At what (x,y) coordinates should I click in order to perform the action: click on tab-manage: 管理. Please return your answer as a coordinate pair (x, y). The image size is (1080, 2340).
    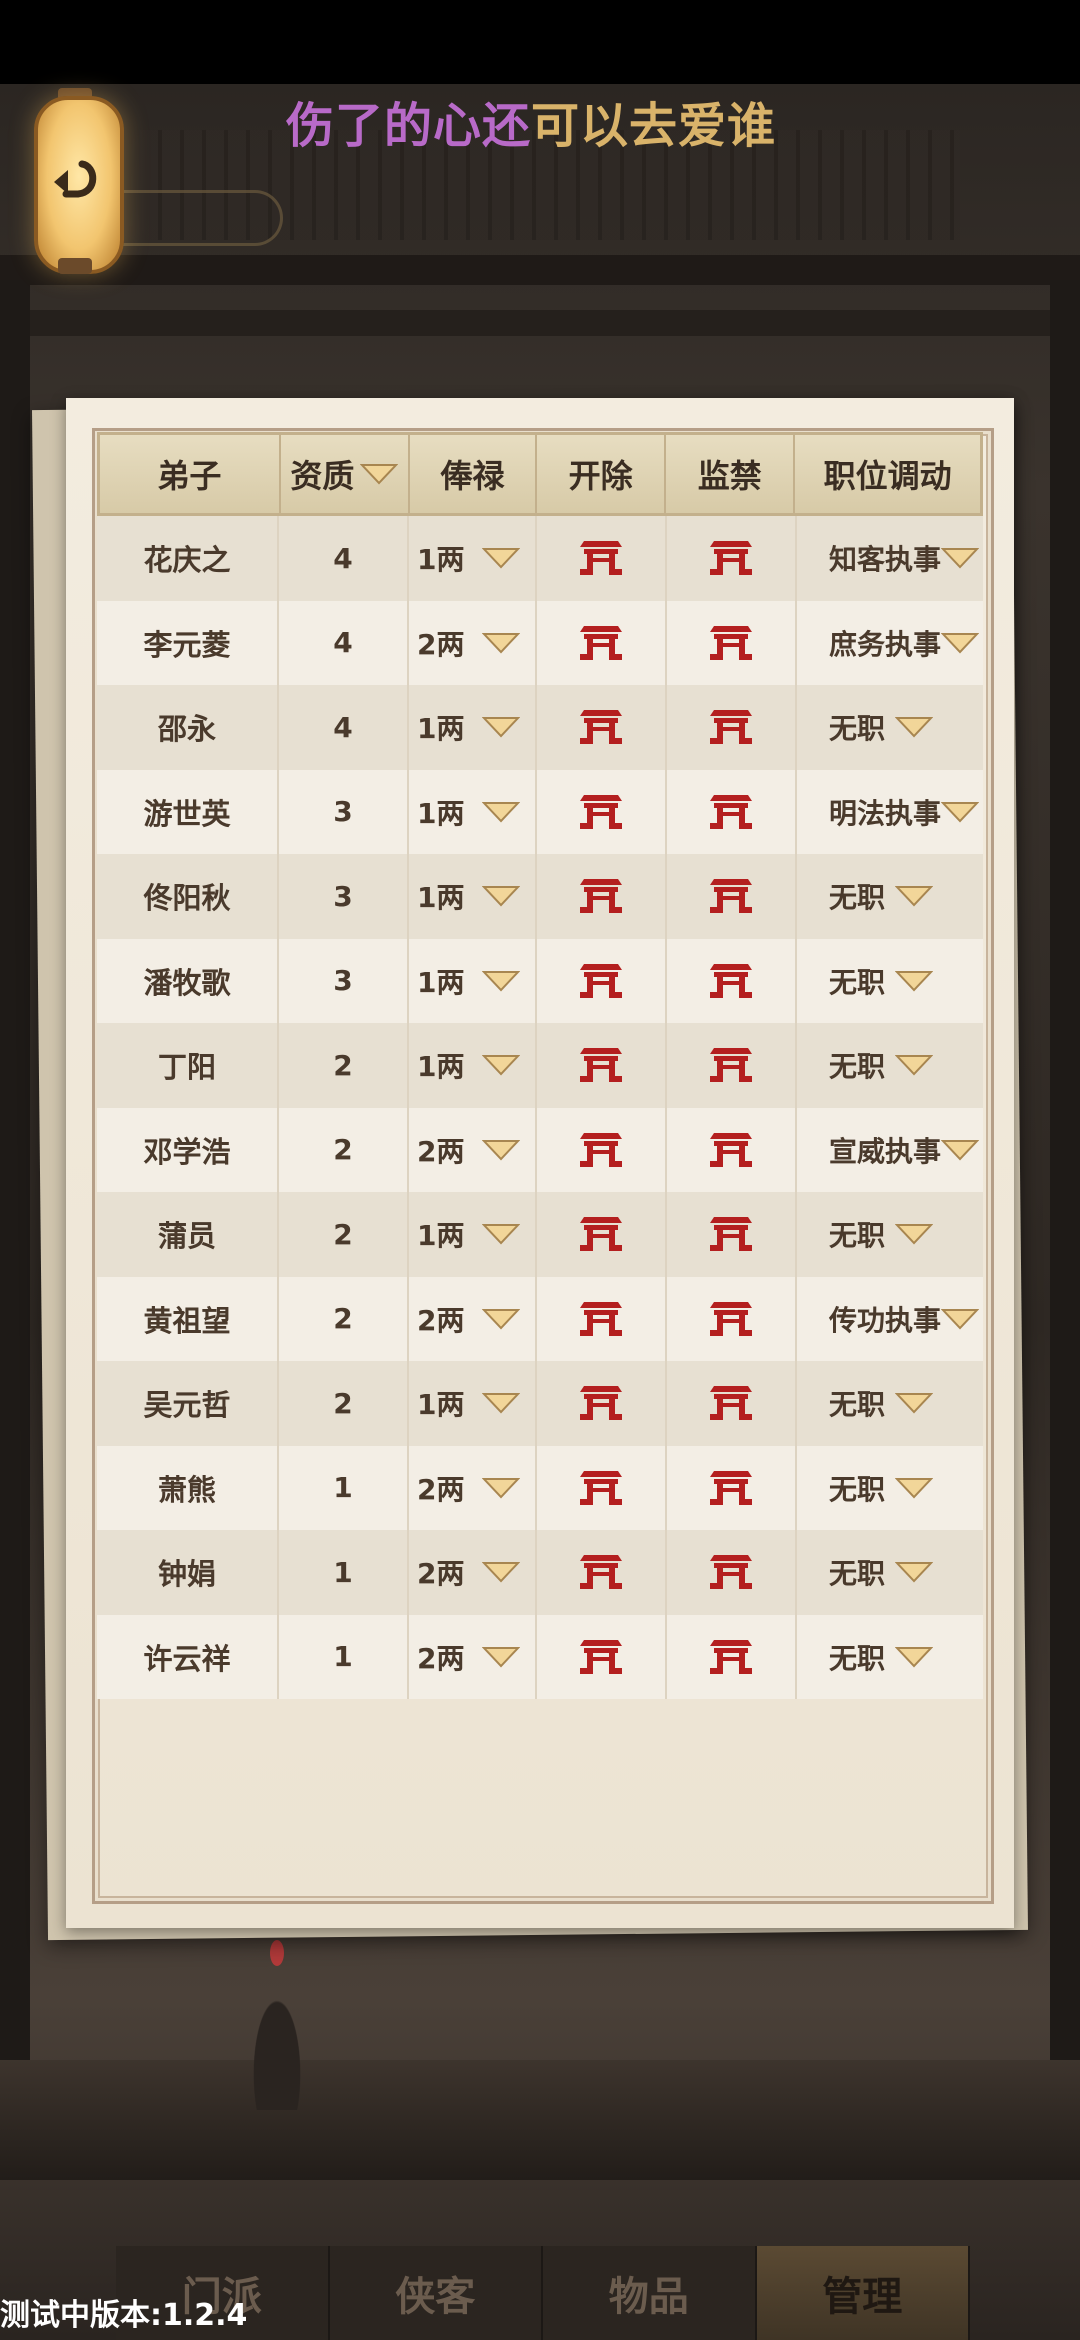
    Looking at the image, I should click on (863, 2293).